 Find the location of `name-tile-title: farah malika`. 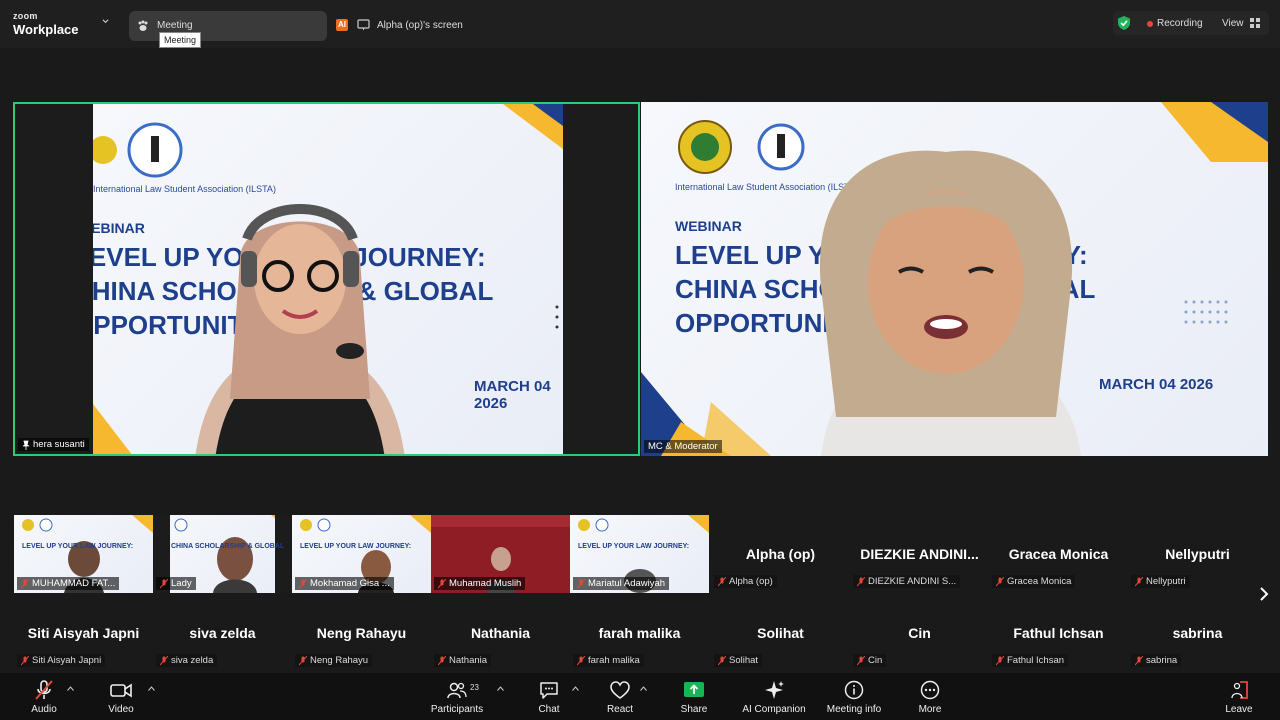

name-tile-title: farah malika is located at coordinates (639, 633).